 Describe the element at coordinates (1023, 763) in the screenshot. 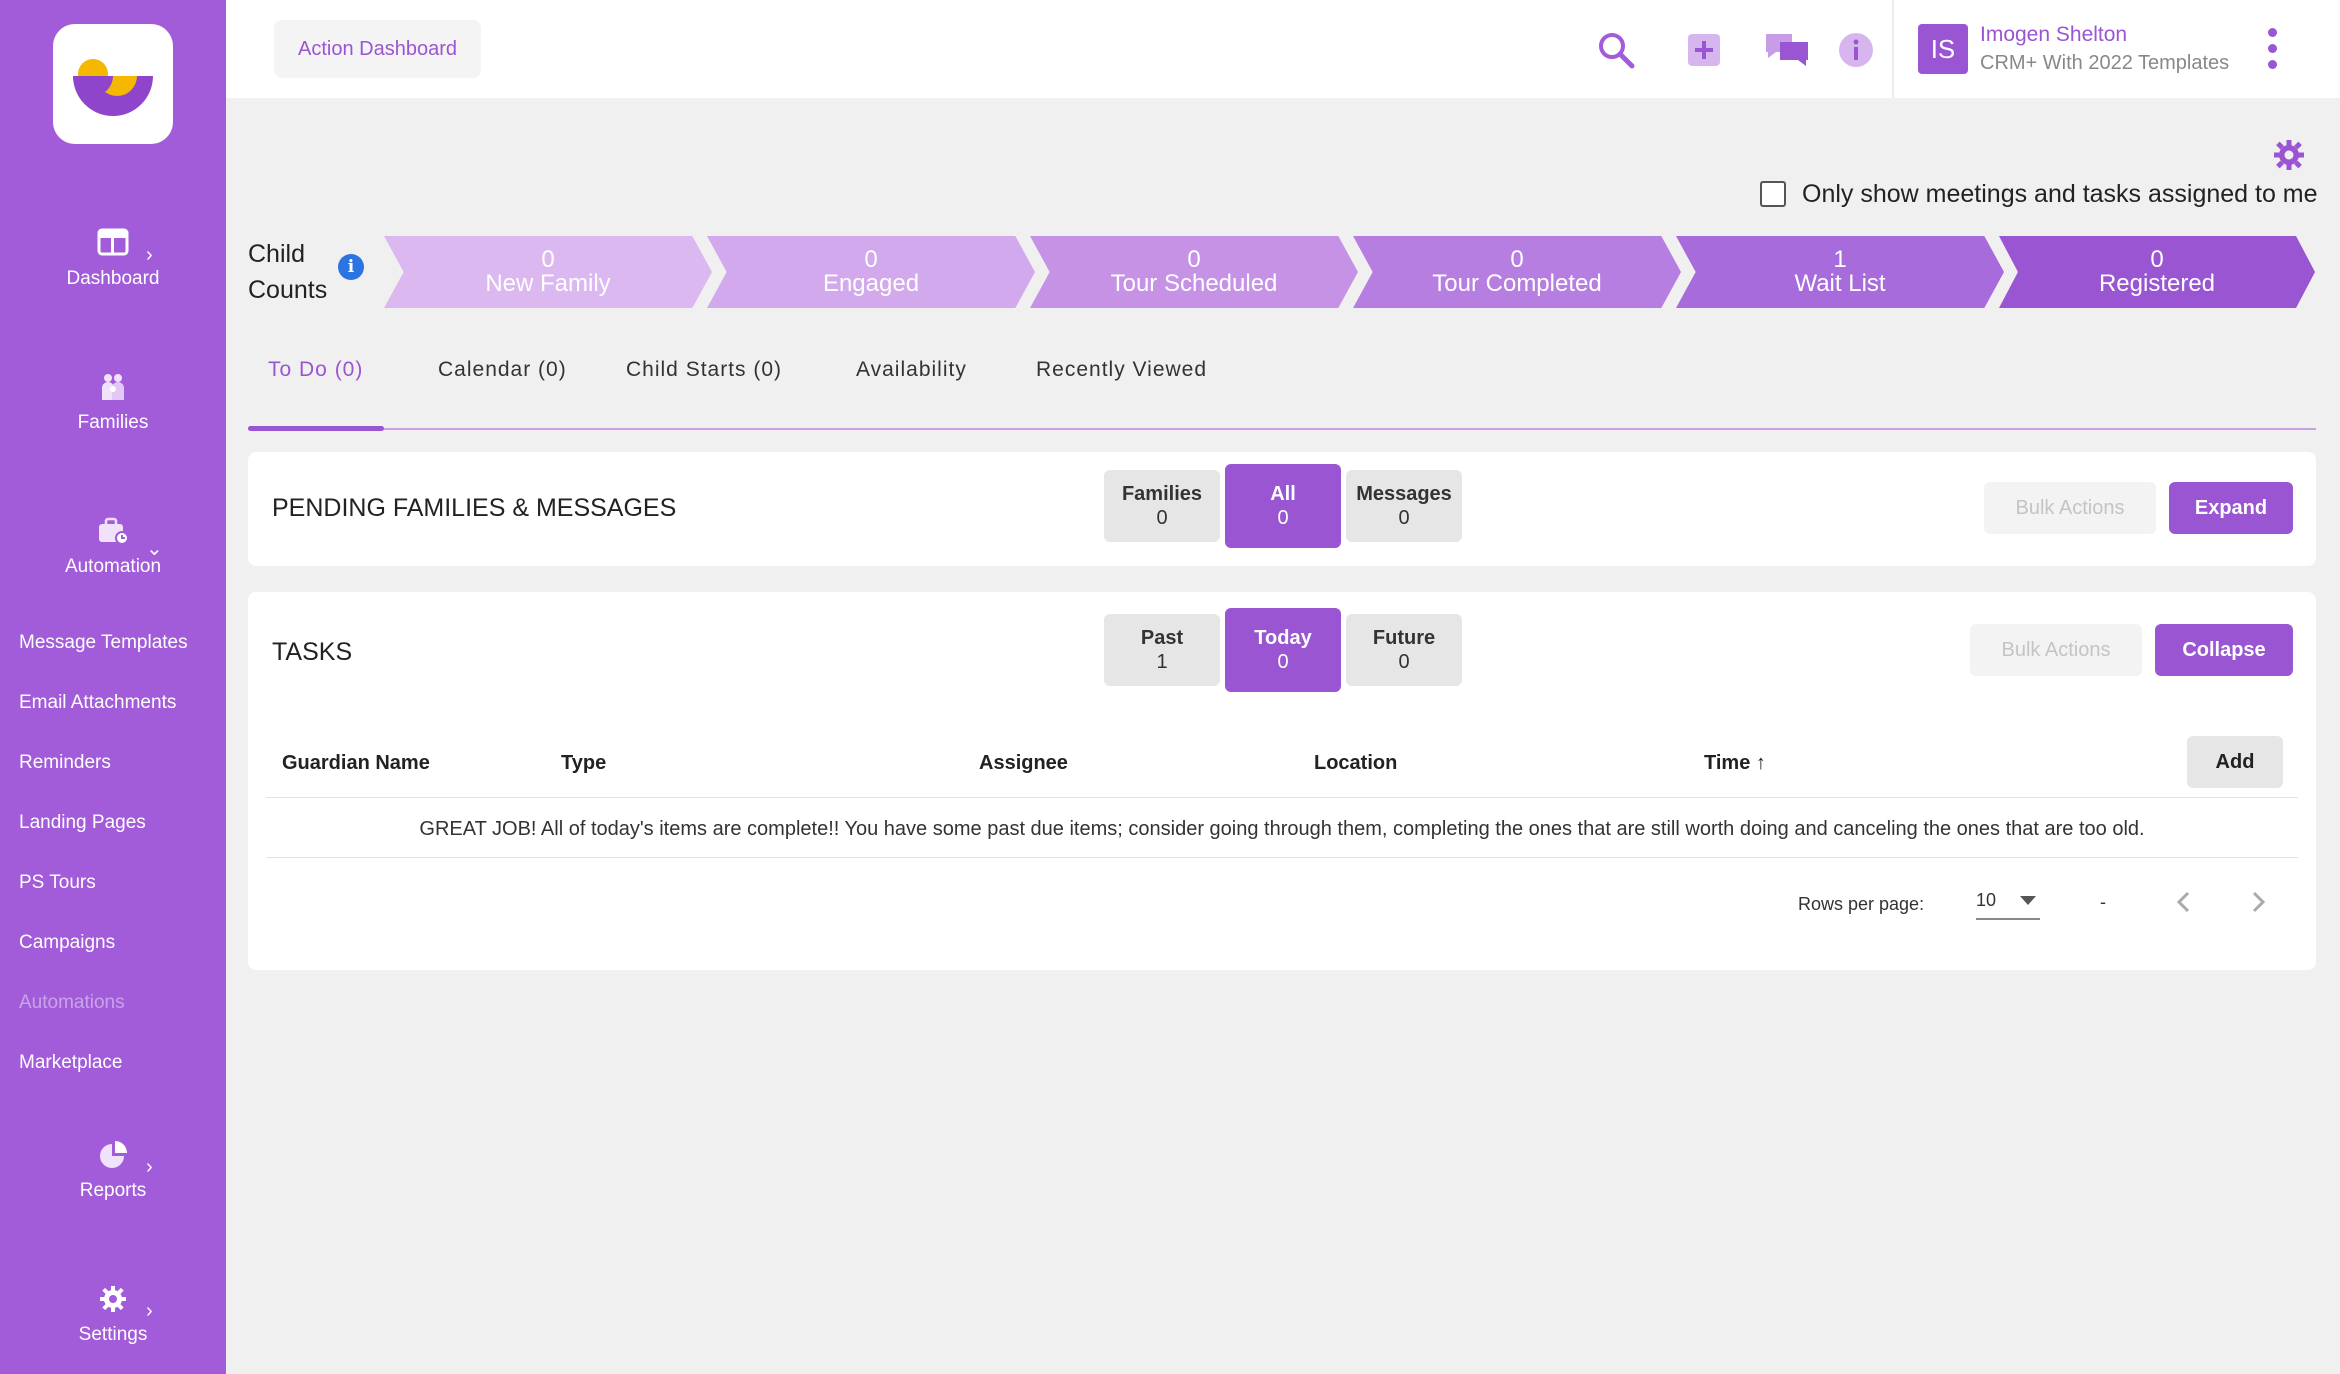

I see `column-assignee: Assignee` at that location.